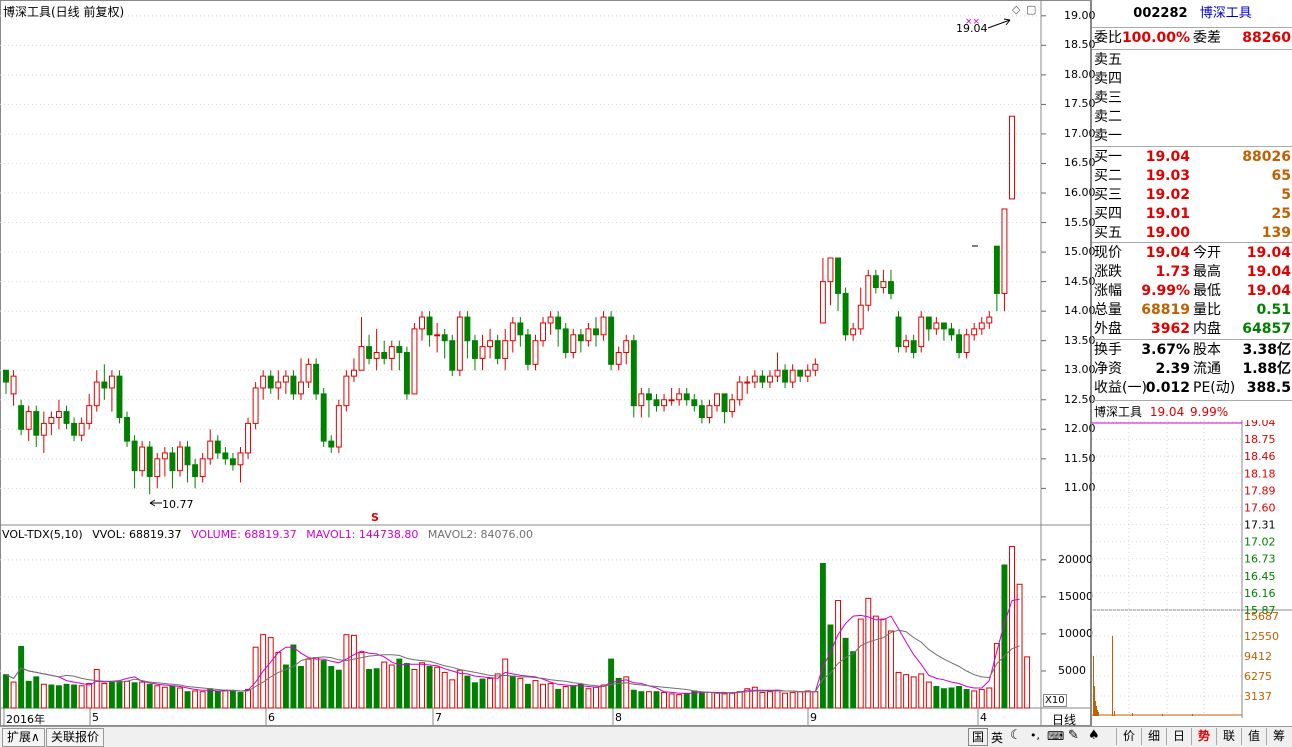 This screenshot has width=1292, height=747. What do you see at coordinates (1268, 291) in the screenshot?
I see `stat-value-2: 19.04` at bounding box center [1268, 291].